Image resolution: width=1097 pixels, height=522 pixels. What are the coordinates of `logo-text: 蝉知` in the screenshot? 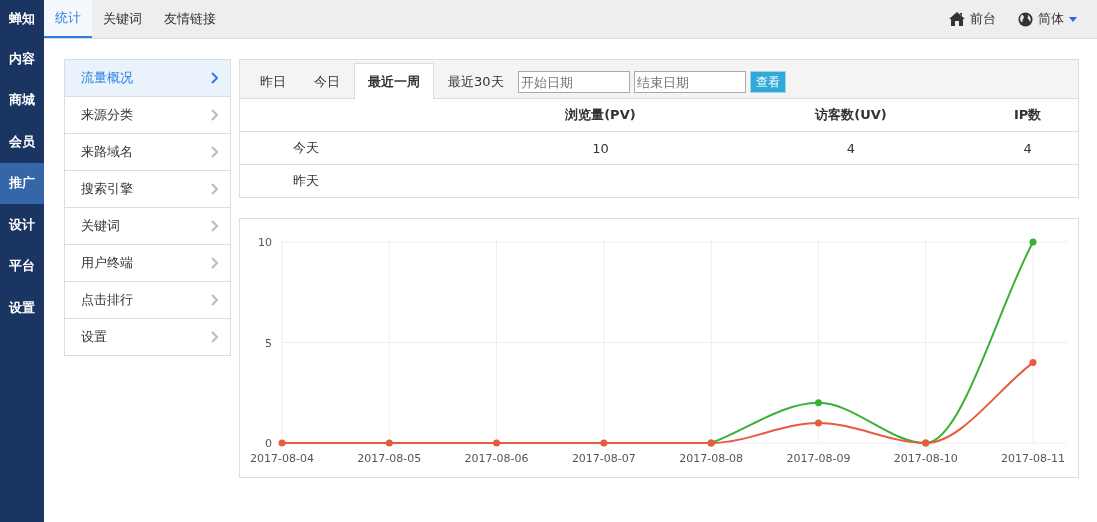 It's located at (22, 19).